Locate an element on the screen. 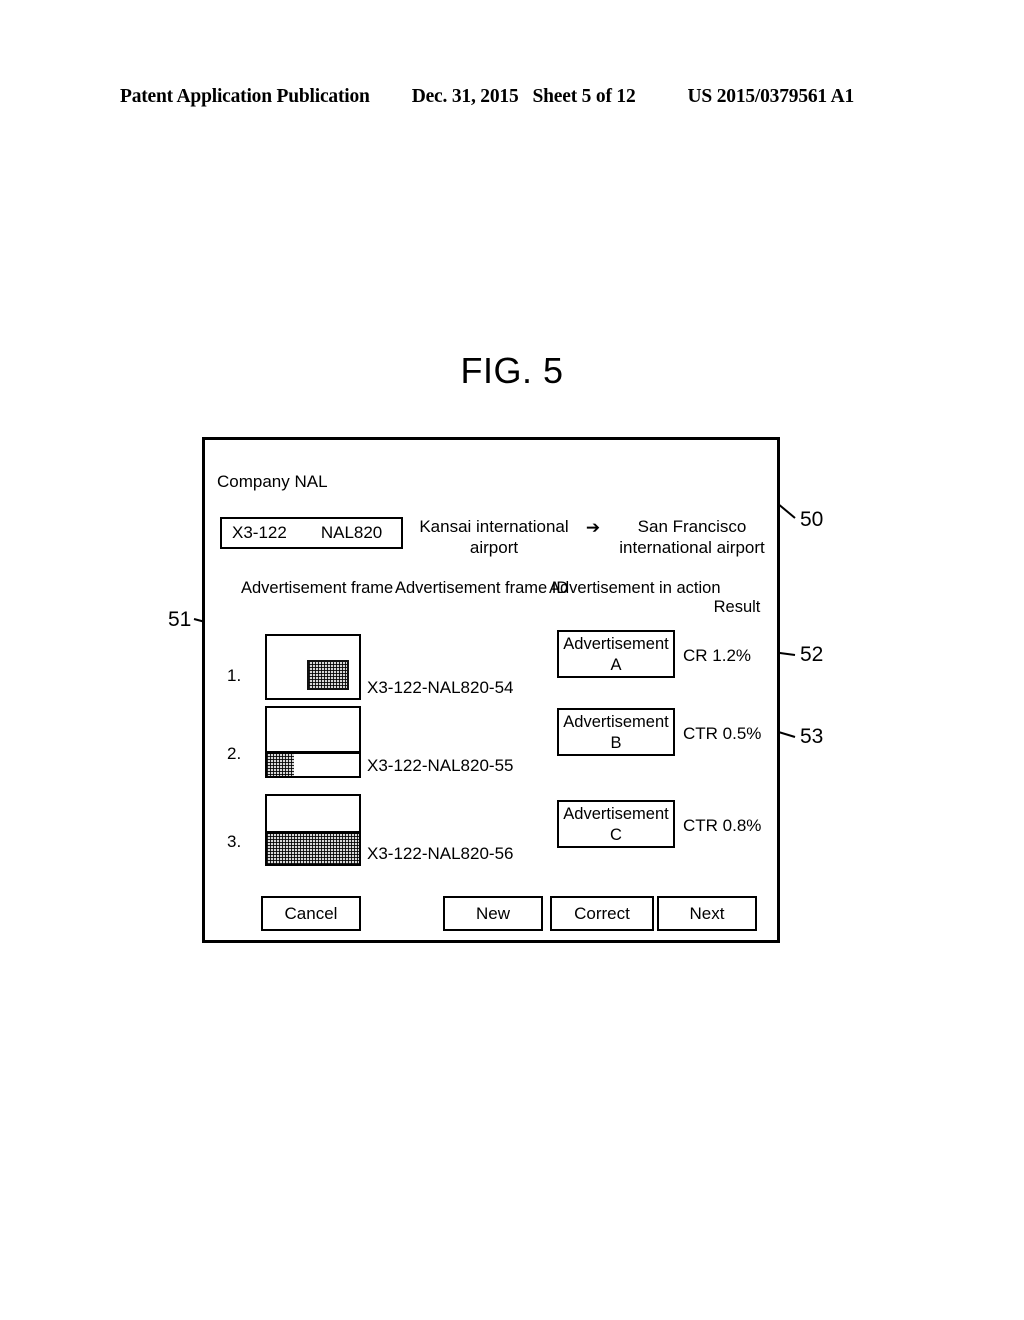 This screenshot has height=1320, width=1024. dialog-button-bar: Cancel New Correct Next is located at coordinates (494, 916).